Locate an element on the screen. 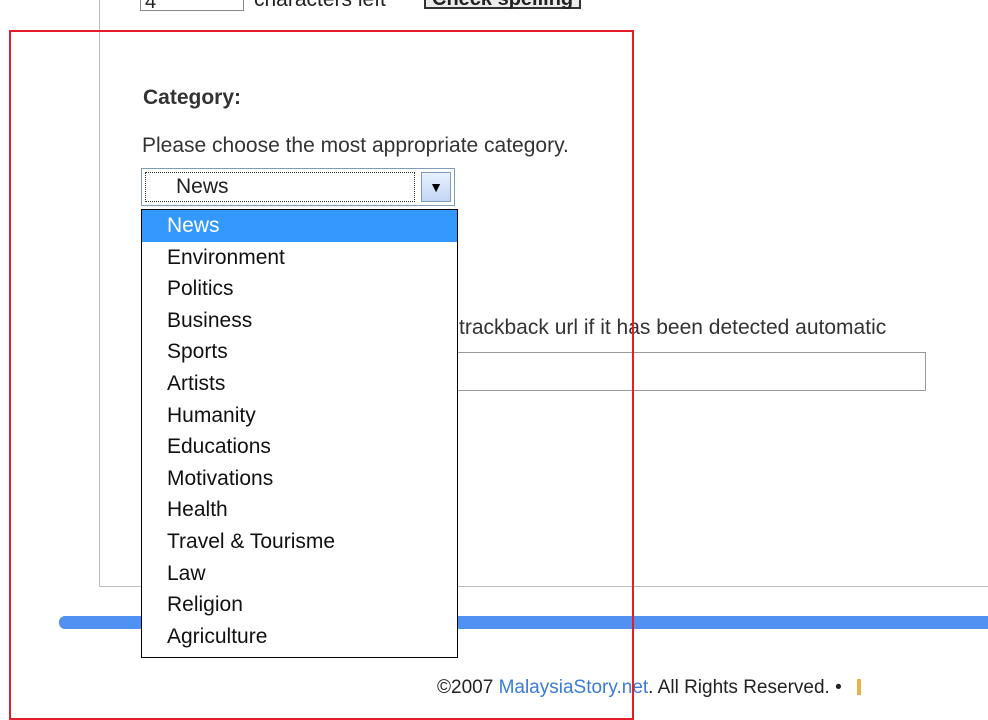  copyright-text: ©2007 is located at coordinates (465, 687).